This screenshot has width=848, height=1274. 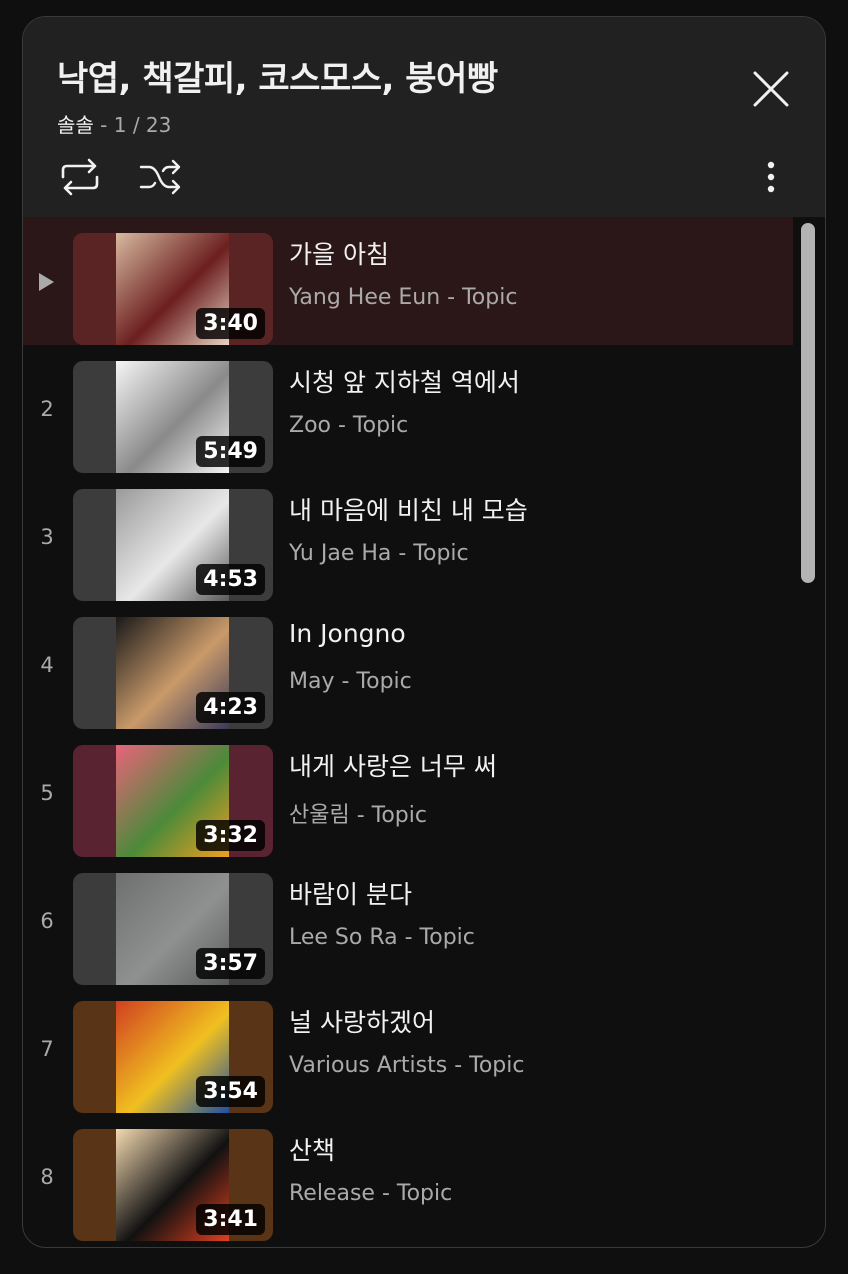 What do you see at coordinates (47, 1049) in the screenshot?
I see `track-index: 7` at bounding box center [47, 1049].